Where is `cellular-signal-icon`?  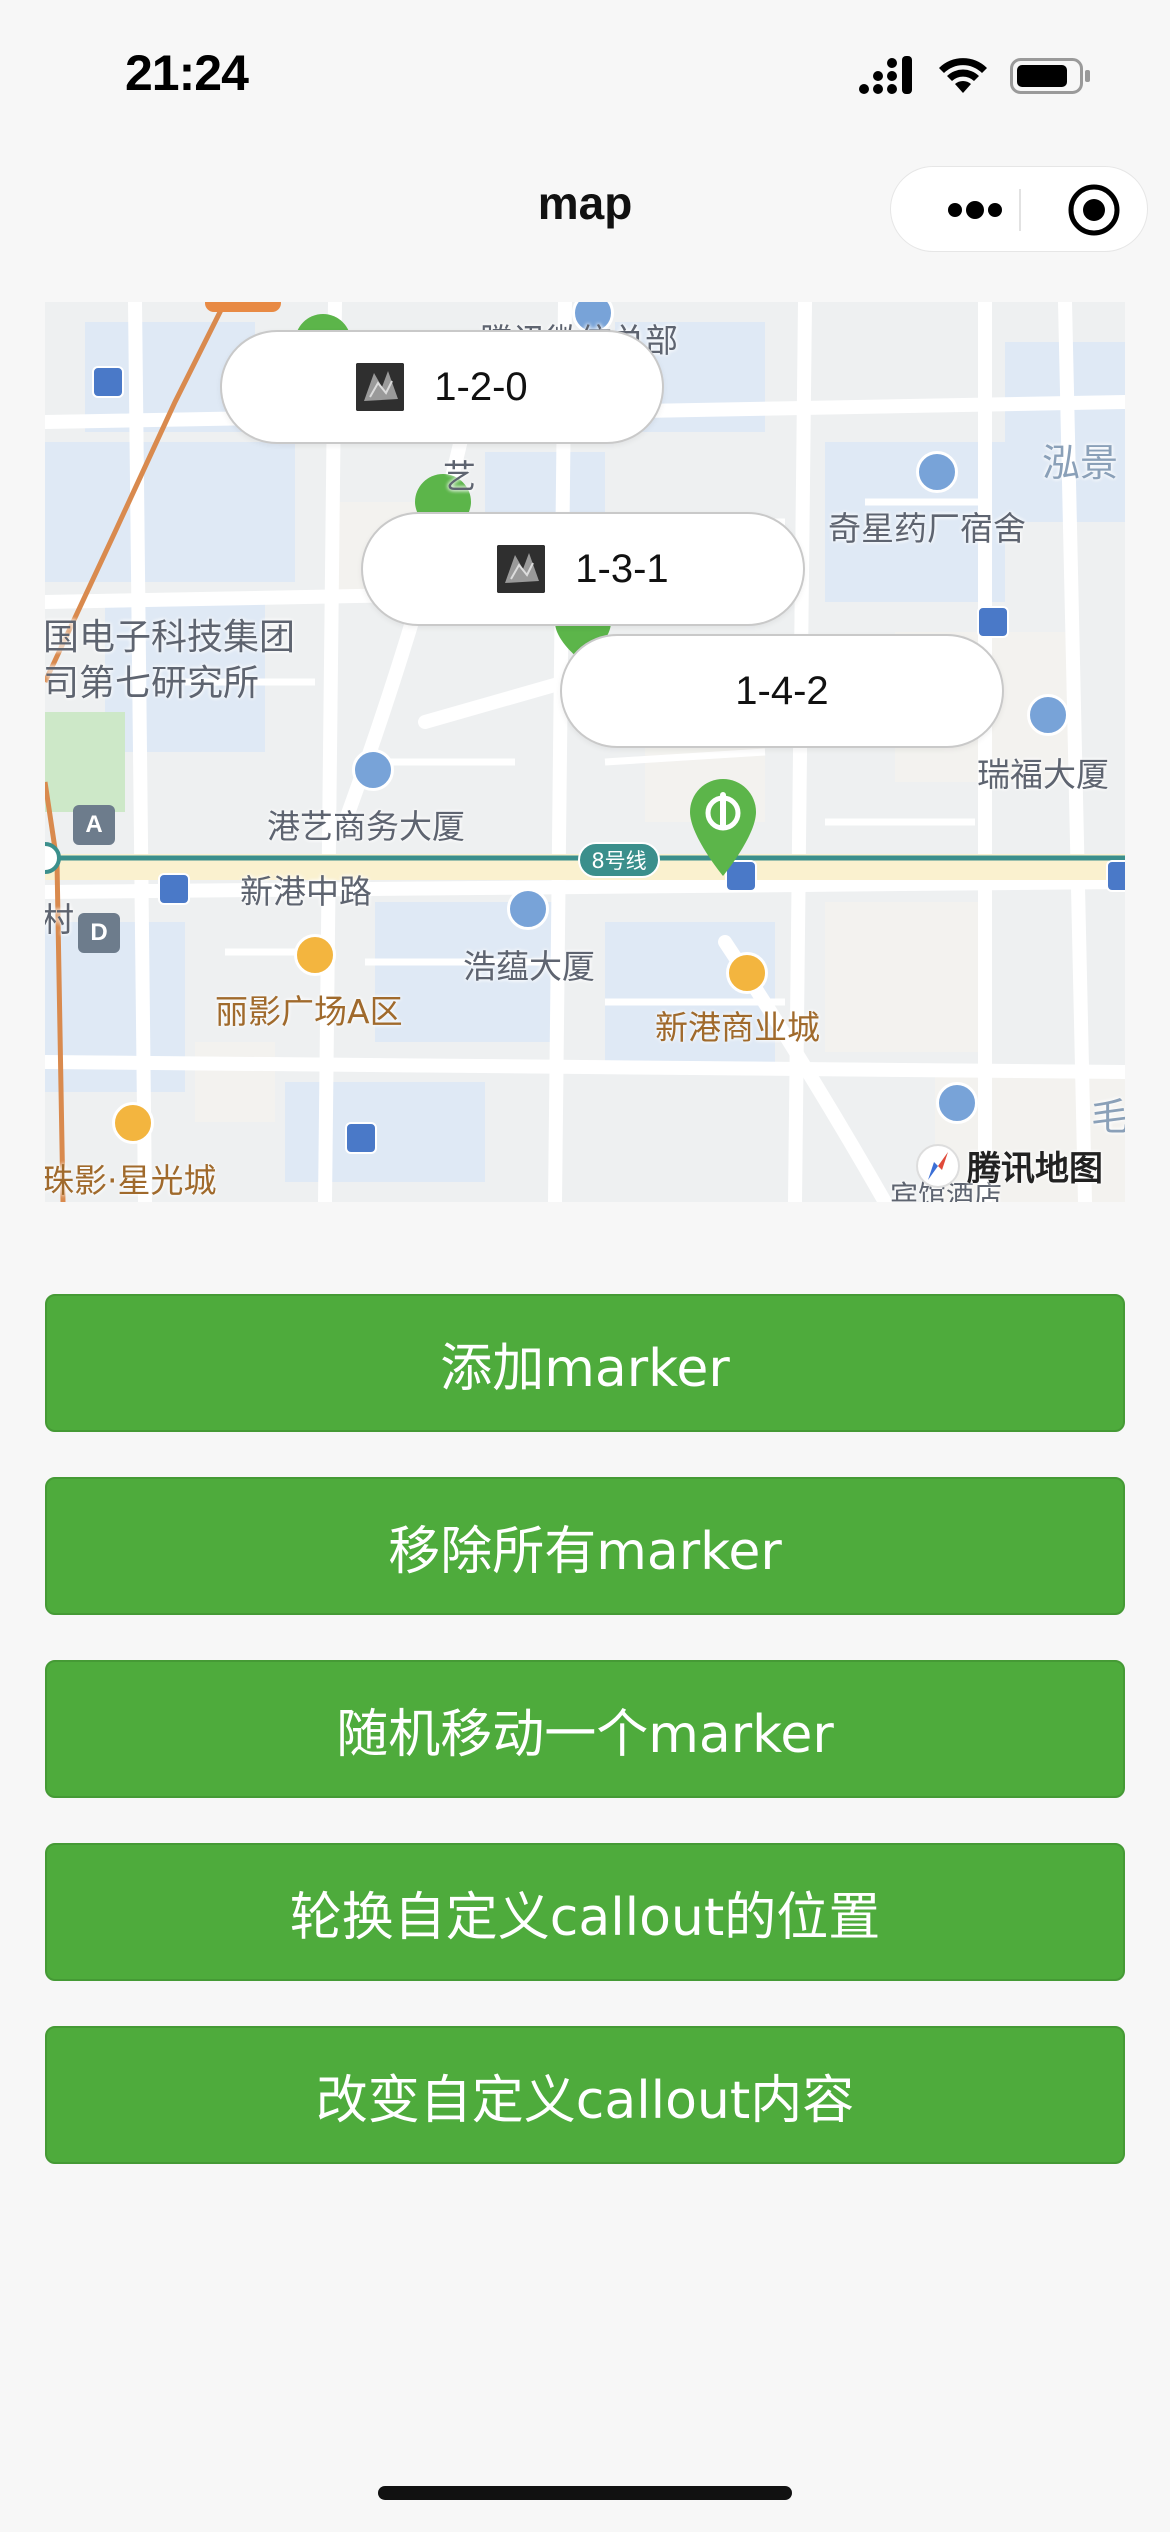
cellular-signal-icon is located at coordinates (887, 78).